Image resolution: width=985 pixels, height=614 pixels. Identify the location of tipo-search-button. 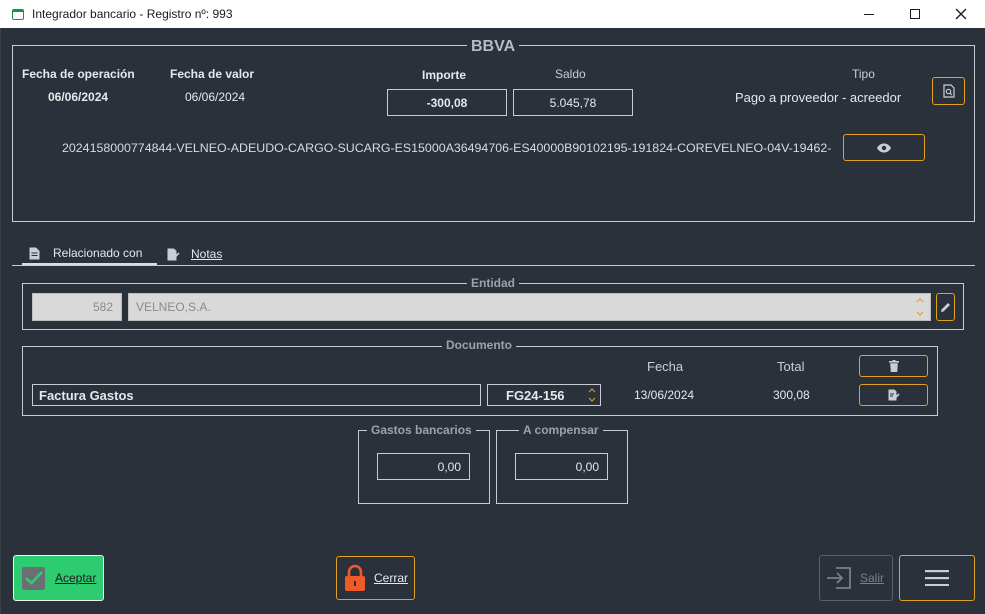
(948, 91).